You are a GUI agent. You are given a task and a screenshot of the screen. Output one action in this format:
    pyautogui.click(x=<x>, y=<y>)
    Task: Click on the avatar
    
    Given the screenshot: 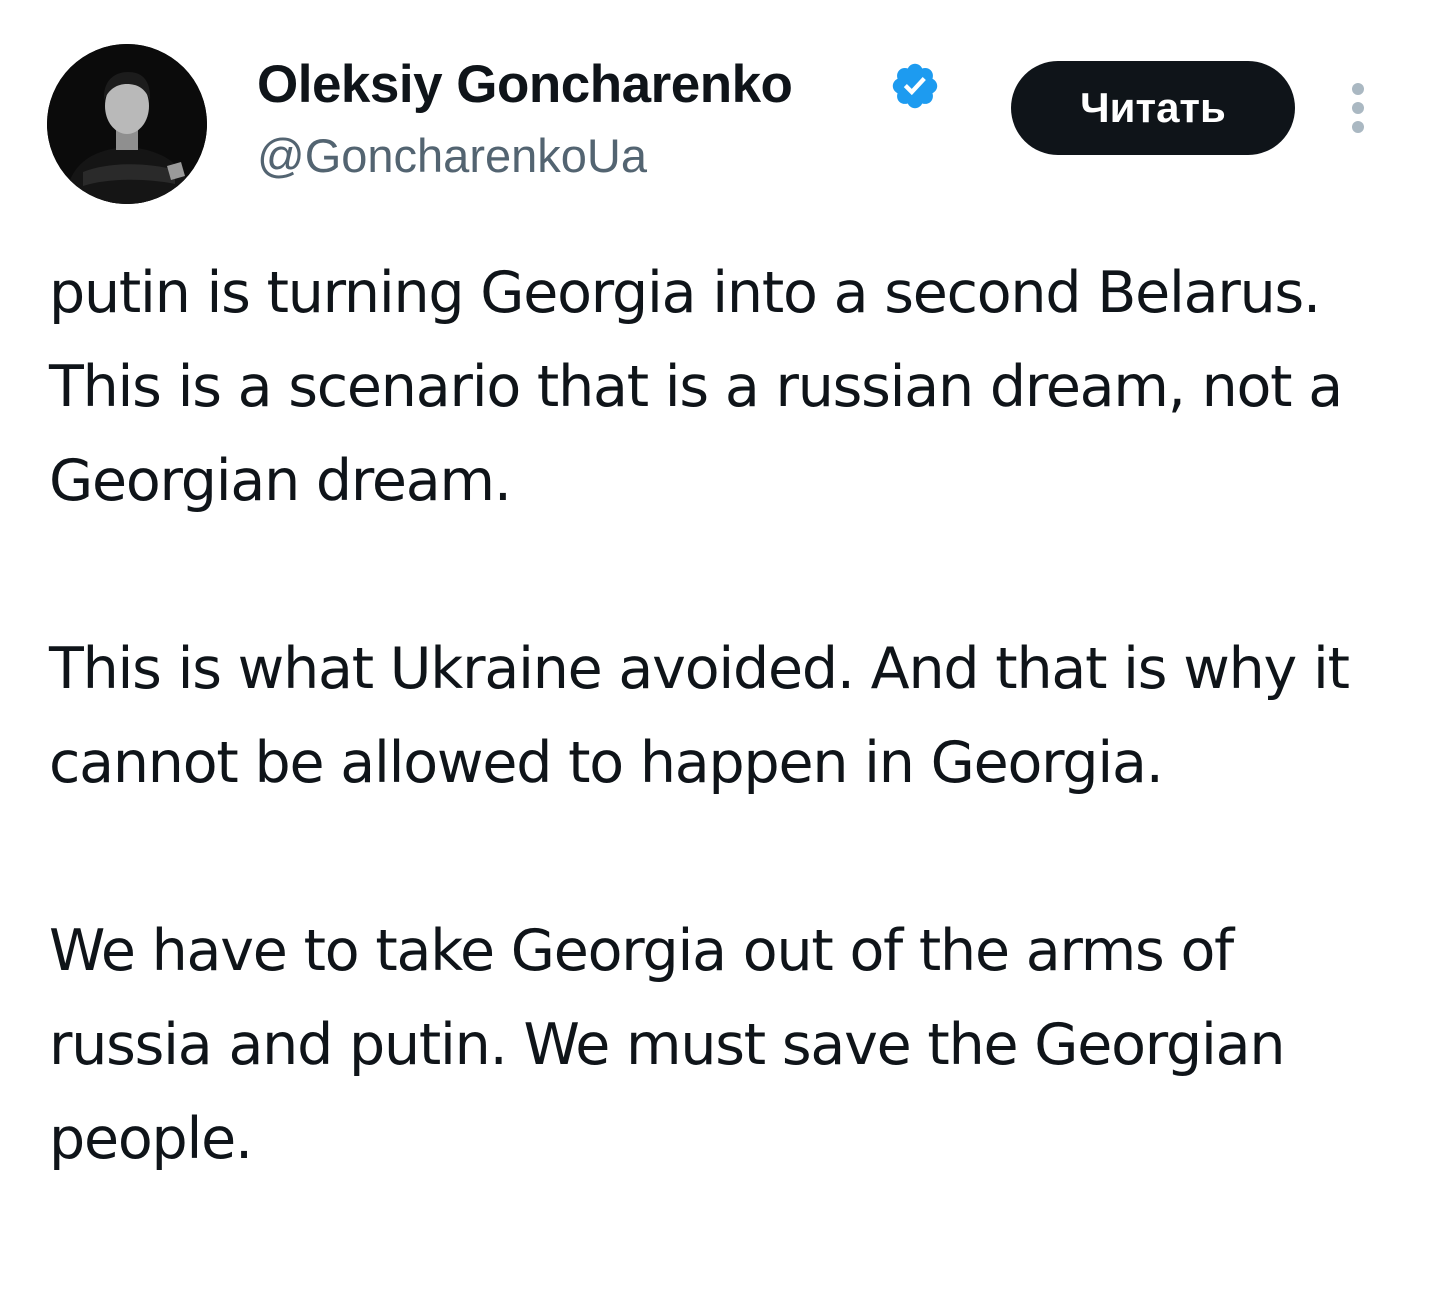 What is the action you would take?
    pyautogui.click(x=127, y=124)
    